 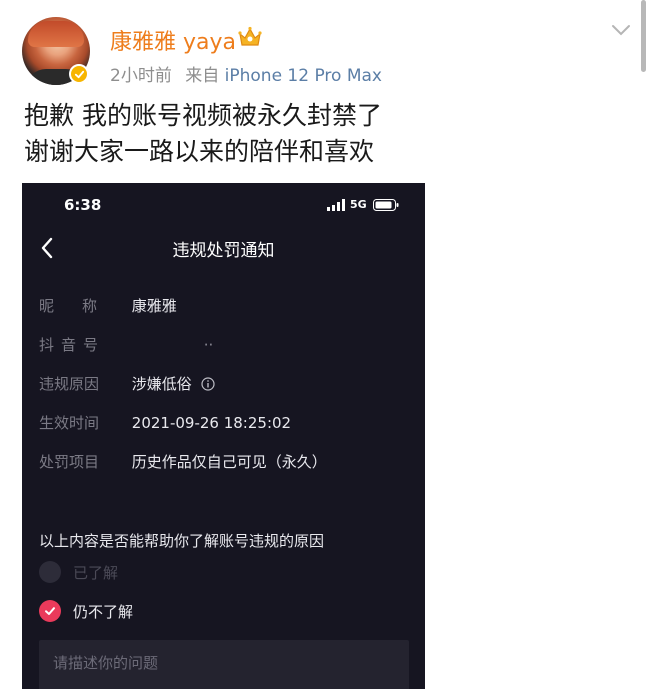 I want to click on field-nickname: 昵称 康雅雅, so click(x=108, y=305).